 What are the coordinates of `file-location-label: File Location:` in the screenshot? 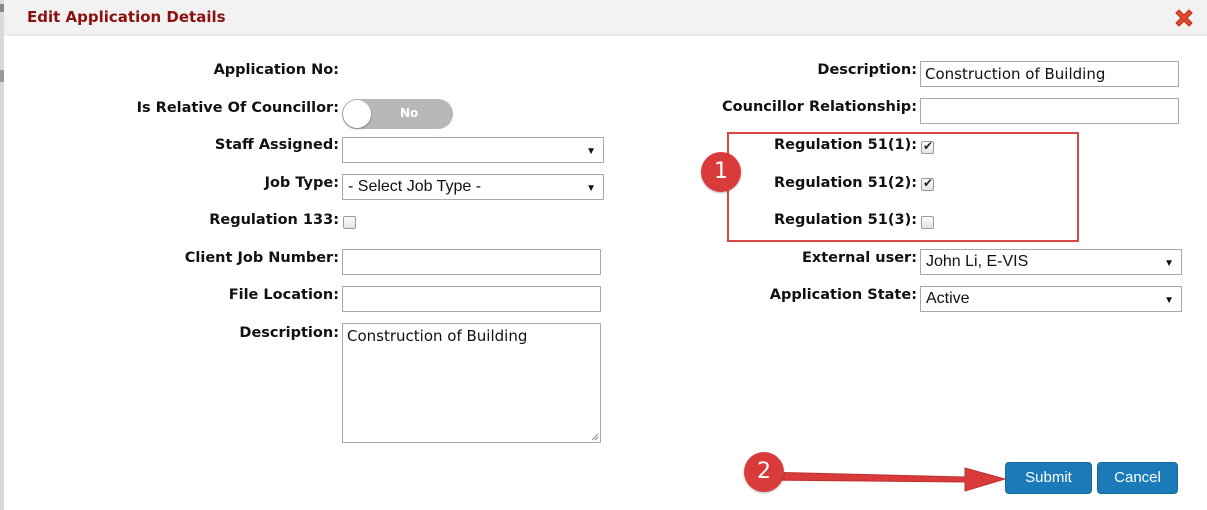 It's located at (283, 295).